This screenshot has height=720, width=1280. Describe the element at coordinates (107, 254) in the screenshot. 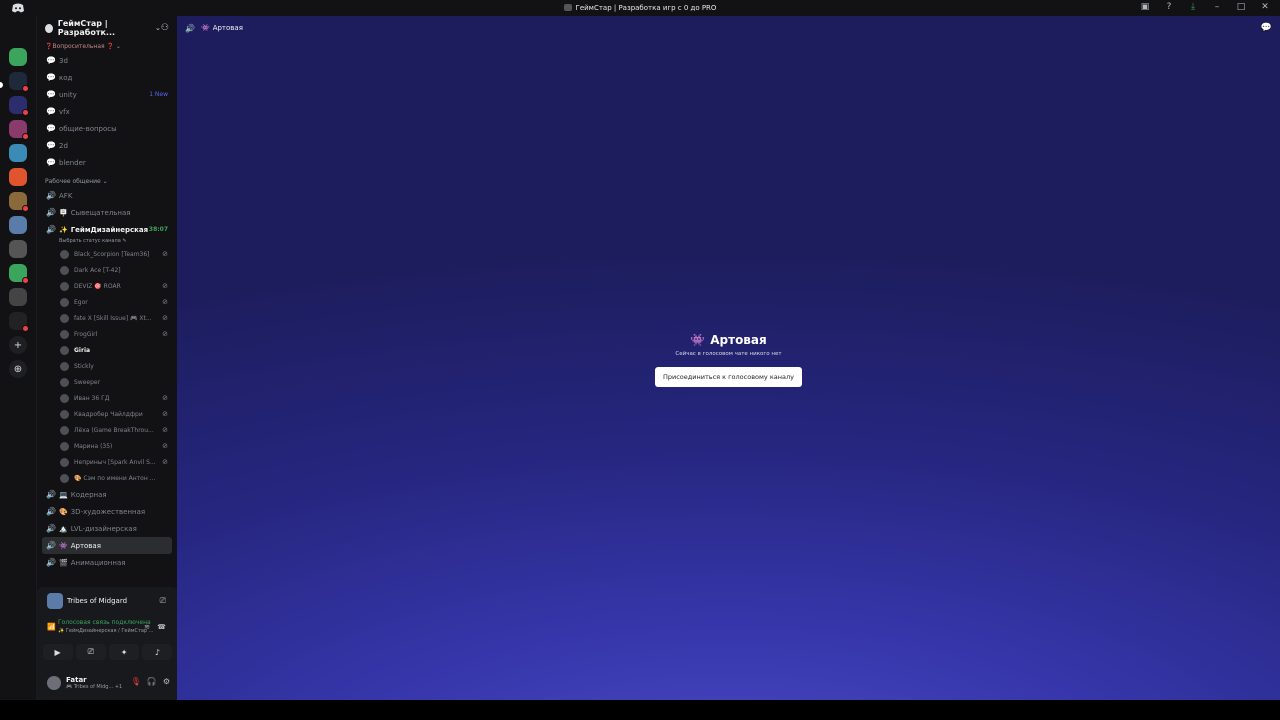

I see `voice-user: Black_Scorpion [Team36] ⊘` at that location.